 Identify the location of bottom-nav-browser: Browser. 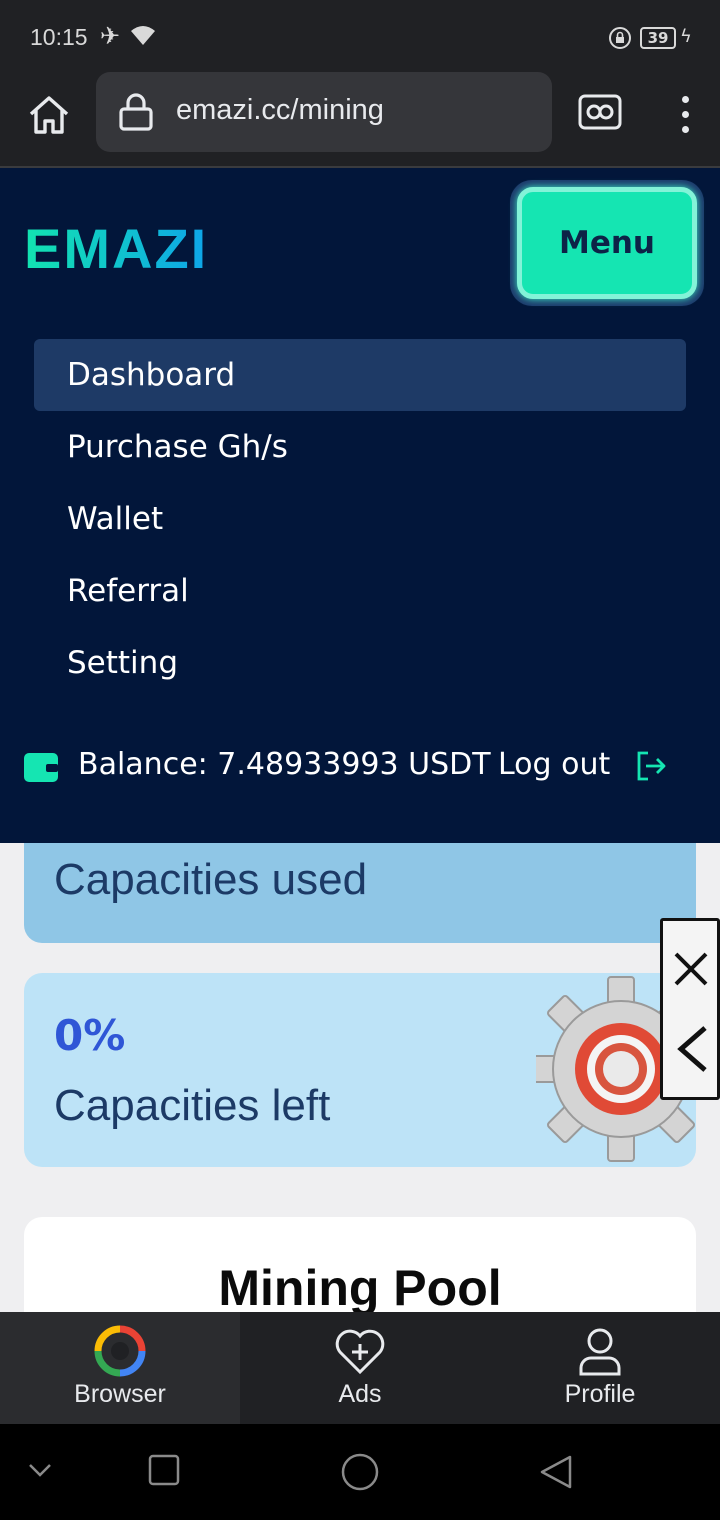
(120, 1368).